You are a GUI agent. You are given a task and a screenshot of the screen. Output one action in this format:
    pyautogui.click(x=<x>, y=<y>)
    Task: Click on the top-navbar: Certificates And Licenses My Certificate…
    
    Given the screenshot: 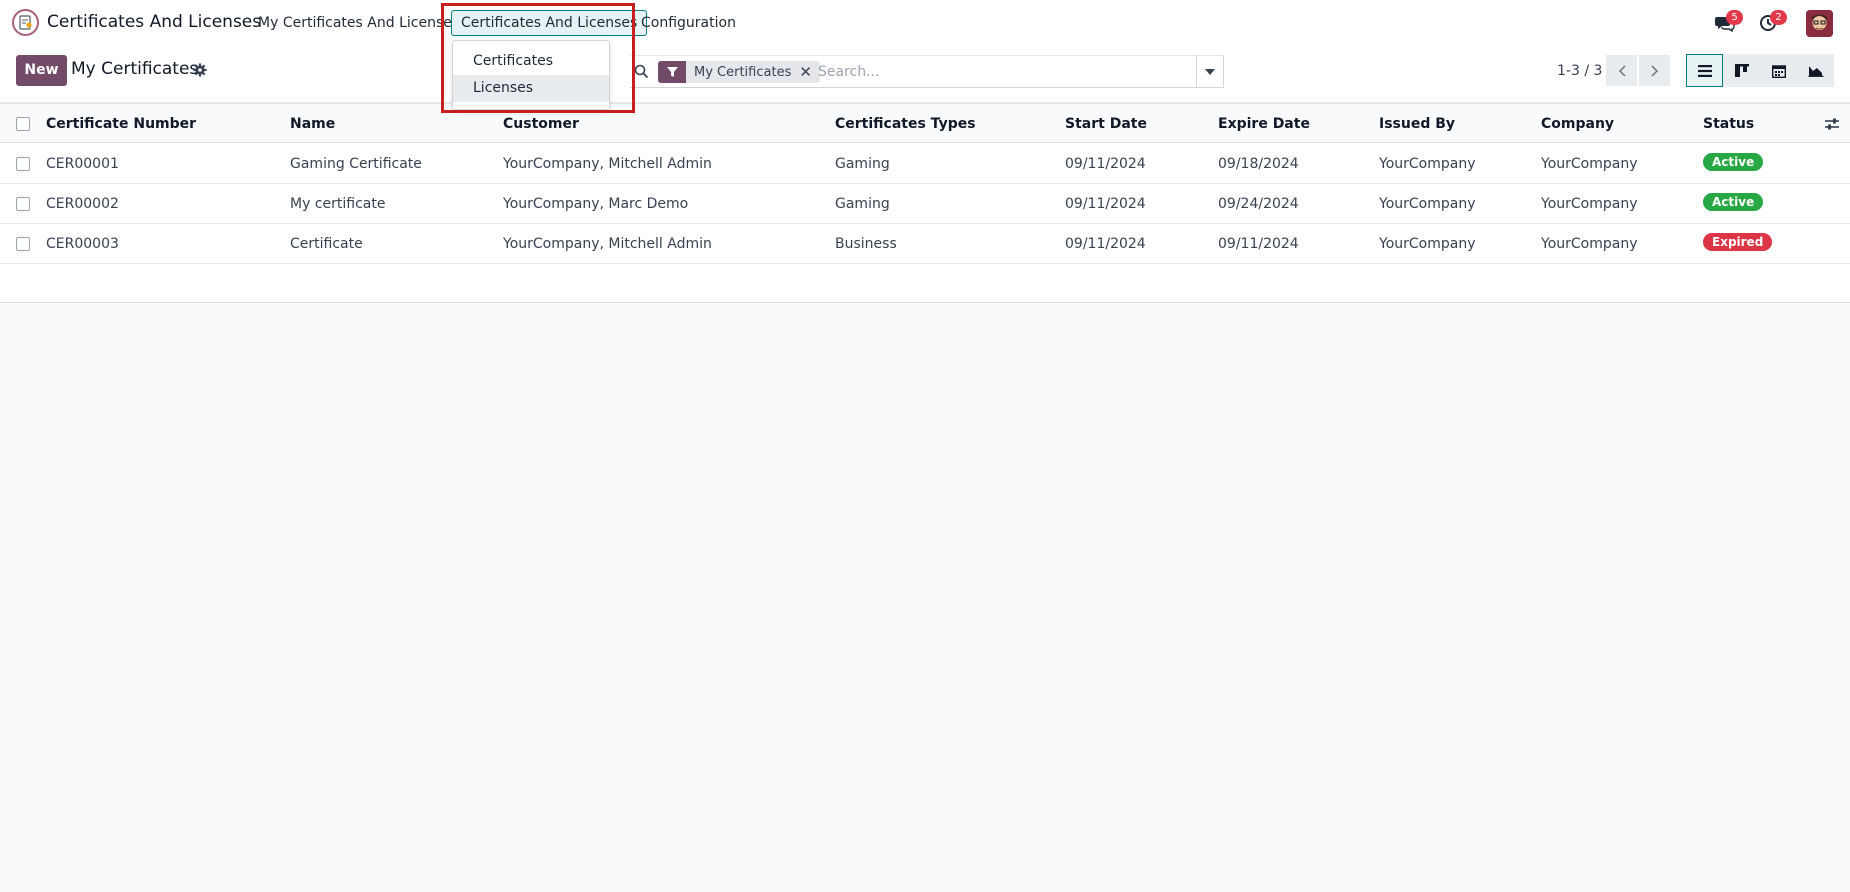 What is the action you would take?
    pyautogui.click(x=925, y=23)
    